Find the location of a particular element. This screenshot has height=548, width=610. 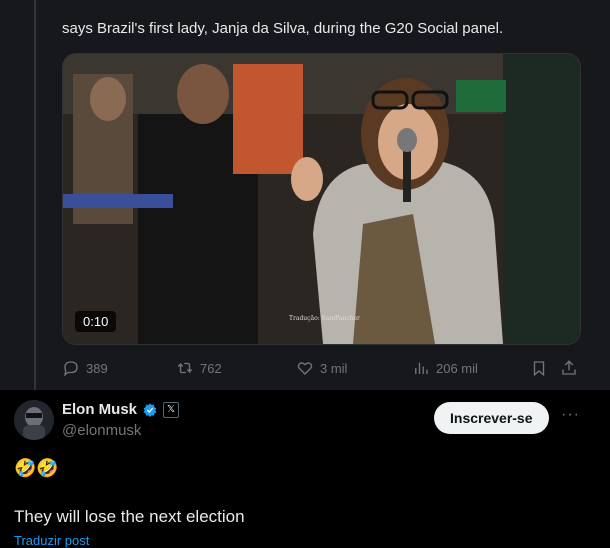

share-button is located at coordinates (569, 368).